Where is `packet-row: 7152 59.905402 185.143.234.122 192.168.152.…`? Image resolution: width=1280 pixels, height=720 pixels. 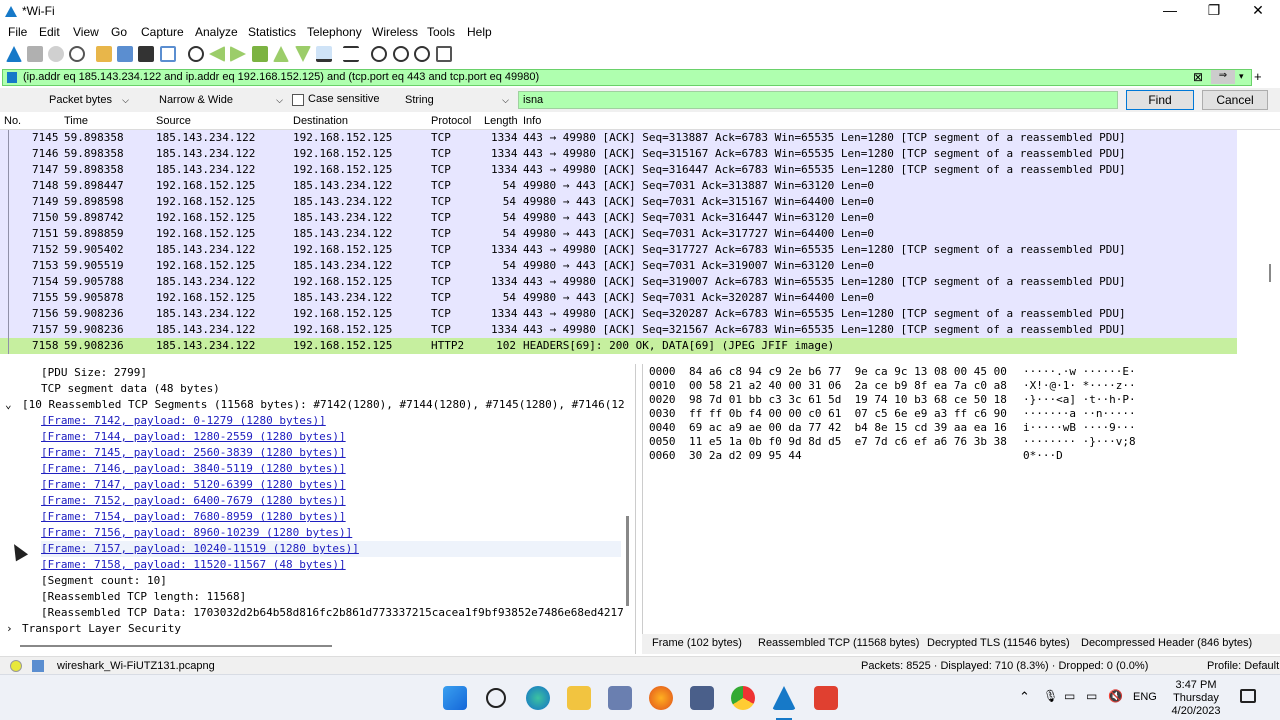 packet-row: 7152 59.905402 185.143.234.122 192.168.152.… is located at coordinates (618, 250).